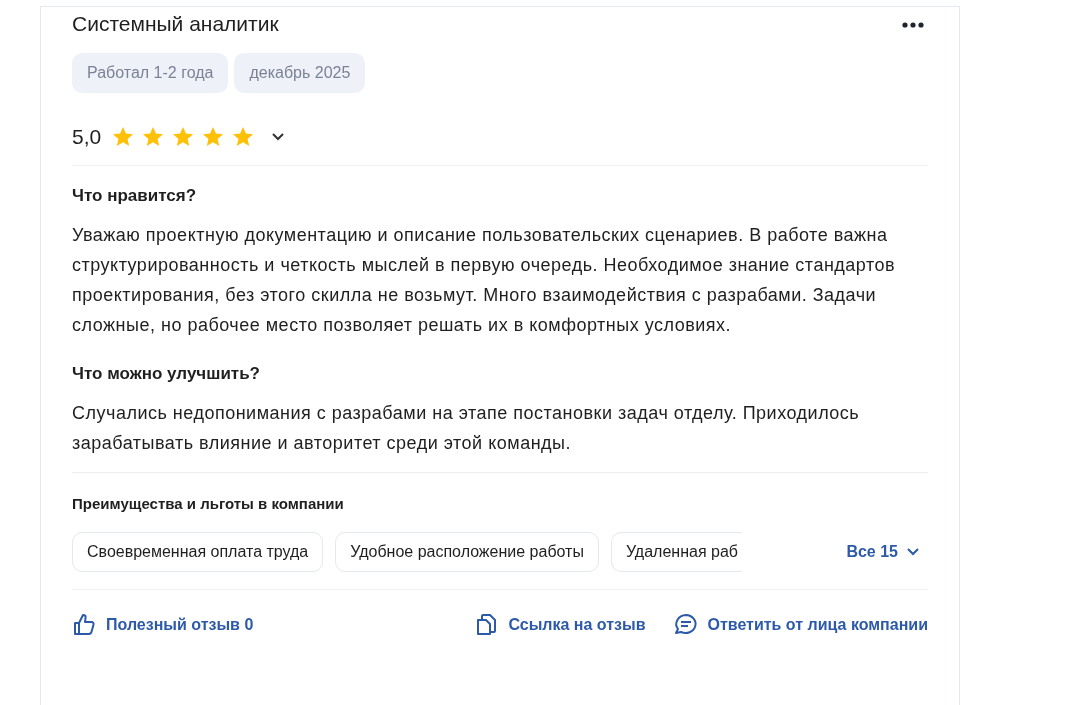  What do you see at coordinates (198, 552) in the screenshot?
I see `benefit-tag: Своевременная оплата труда` at bounding box center [198, 552].